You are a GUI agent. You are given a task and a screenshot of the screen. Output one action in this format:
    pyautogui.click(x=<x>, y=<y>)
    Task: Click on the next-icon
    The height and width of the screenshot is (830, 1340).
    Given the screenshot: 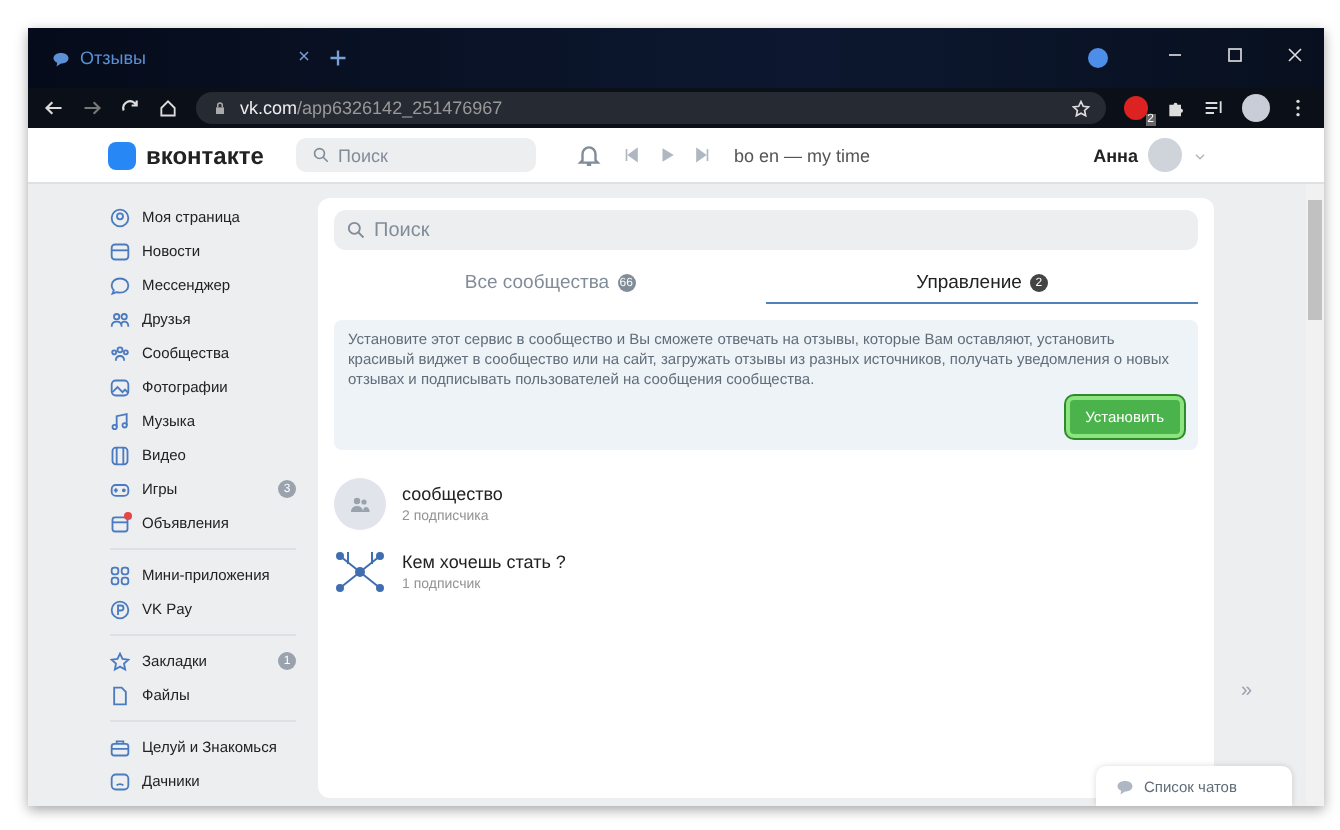 What is the action you would take?
    pyautogui.click(x=703, y=155)
    